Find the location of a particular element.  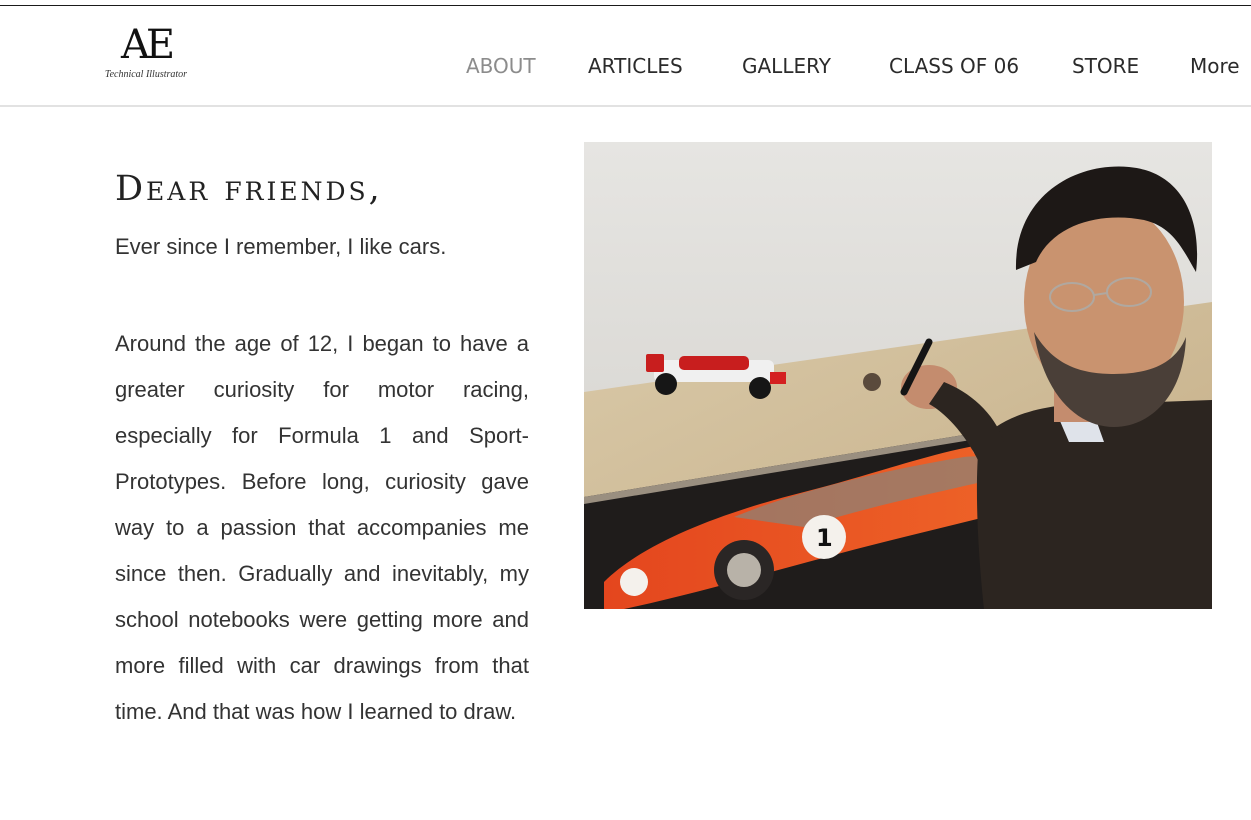

nav-item-articles: ARTICLES is located at coordinates (635, 66).